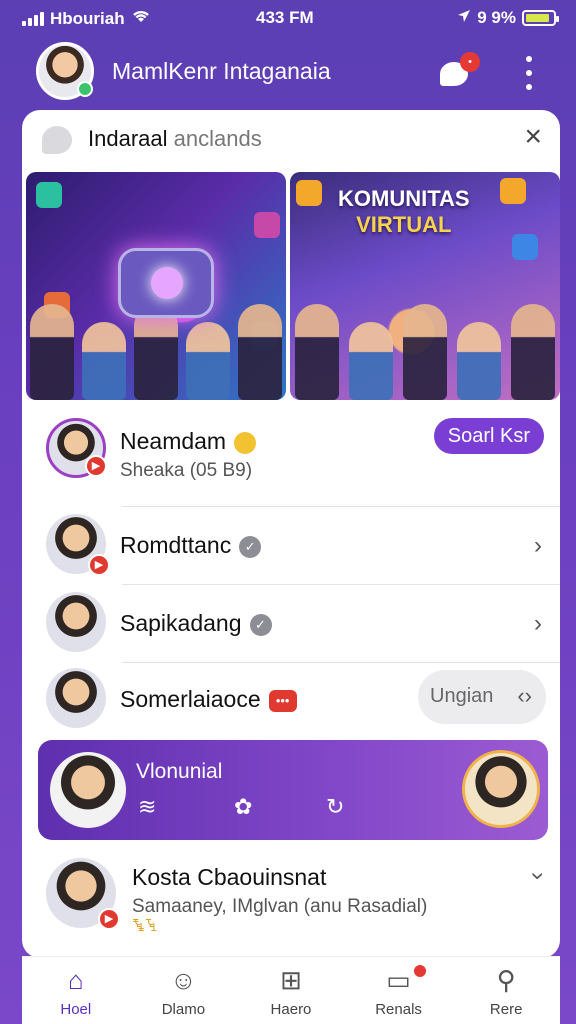 The image size is (576, 1024). I want to click on upload-button: Ungian ‹›, so click(482, 697).